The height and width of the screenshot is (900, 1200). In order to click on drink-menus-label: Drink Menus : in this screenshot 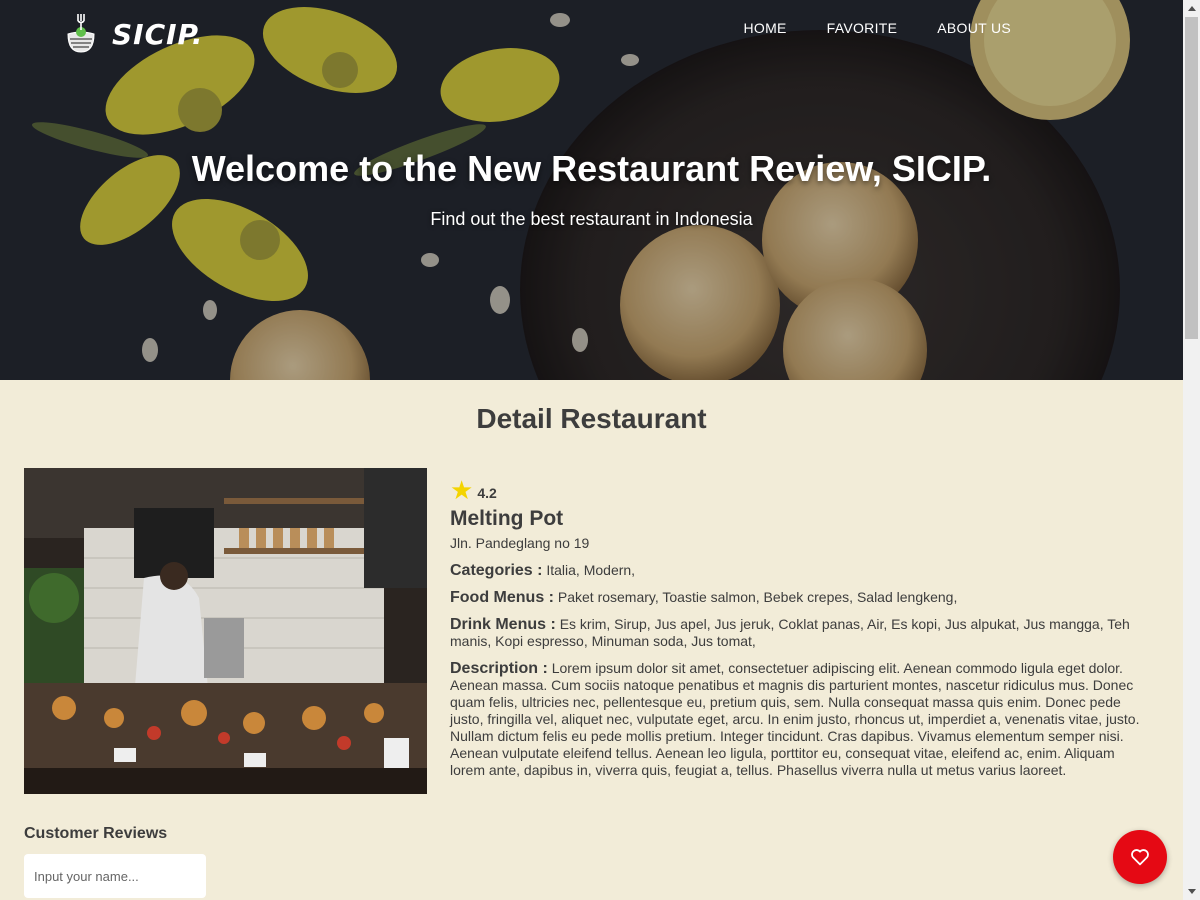, I will do `click(503, 624)`.